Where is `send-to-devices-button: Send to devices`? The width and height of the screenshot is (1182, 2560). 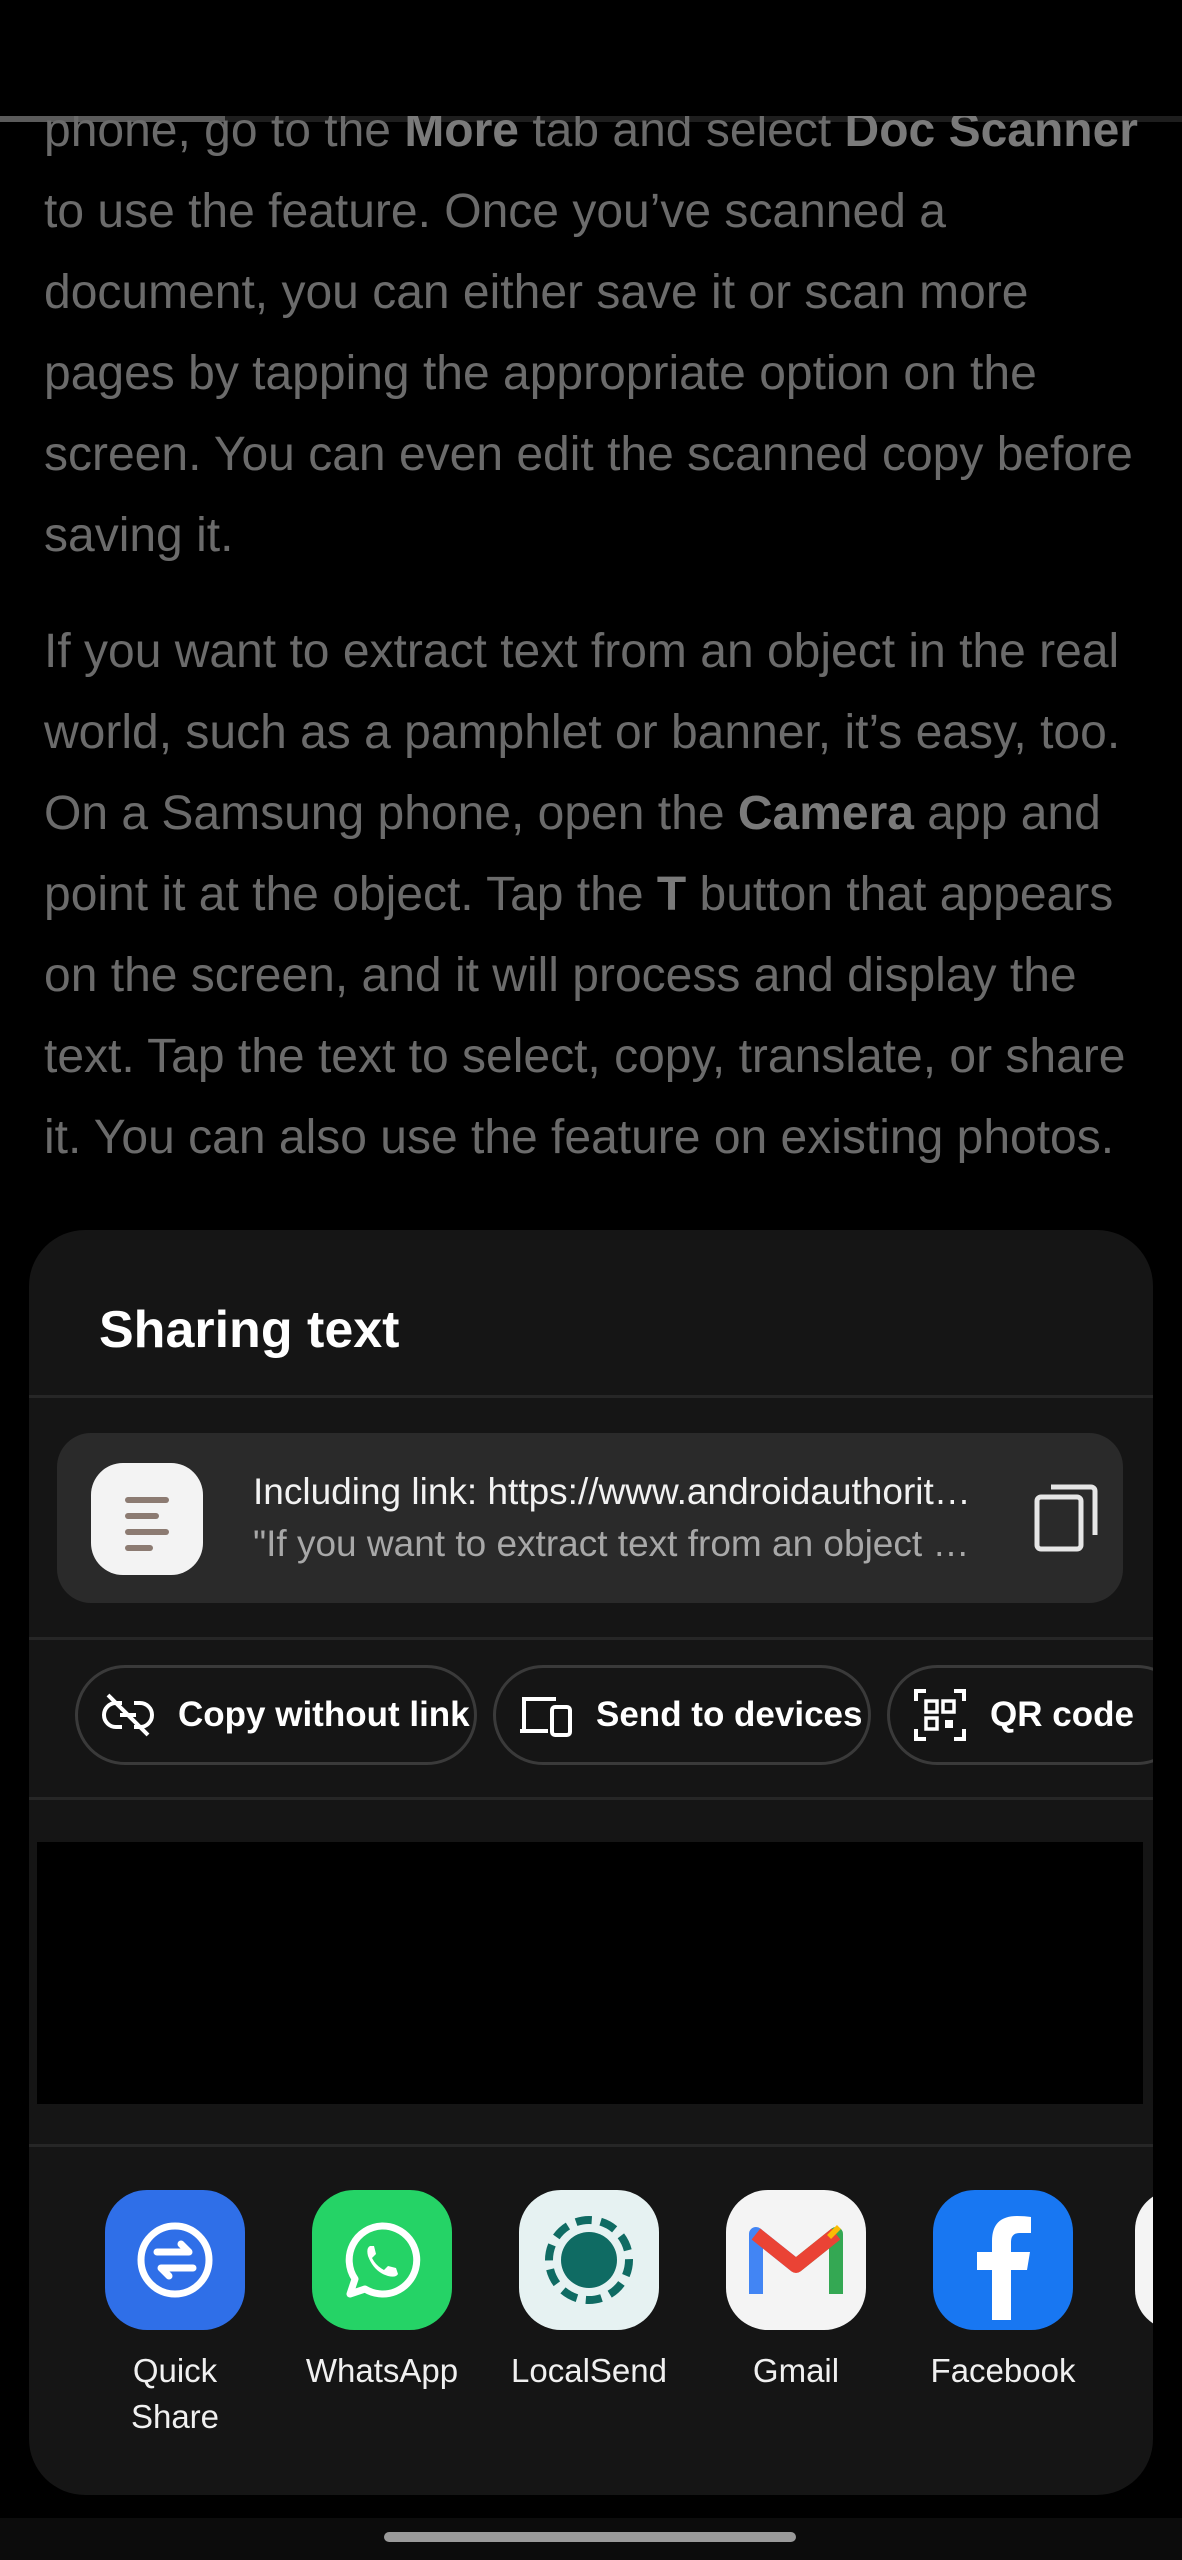
send-to-devices-button: Send to devices is located at coordinates (682, 1715).